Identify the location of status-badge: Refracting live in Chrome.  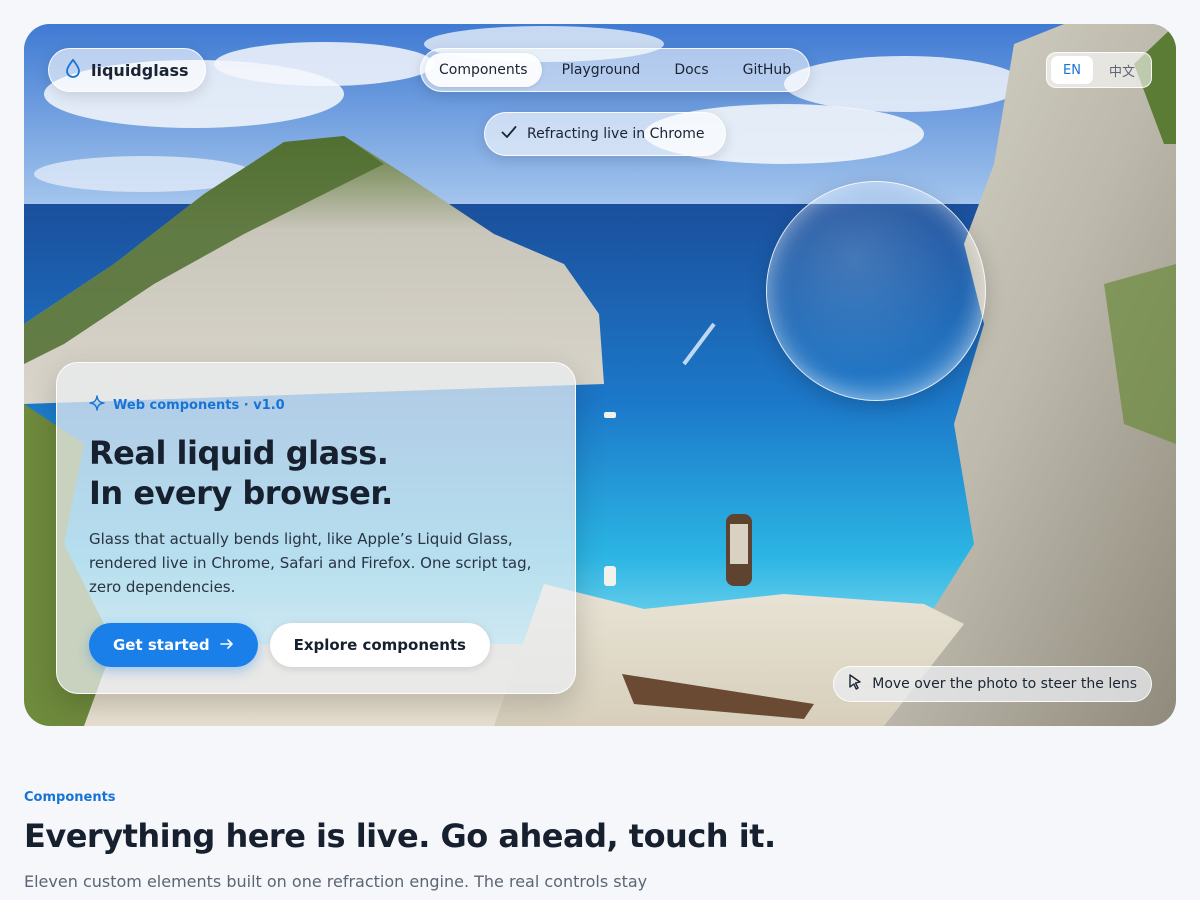
(605, 134).